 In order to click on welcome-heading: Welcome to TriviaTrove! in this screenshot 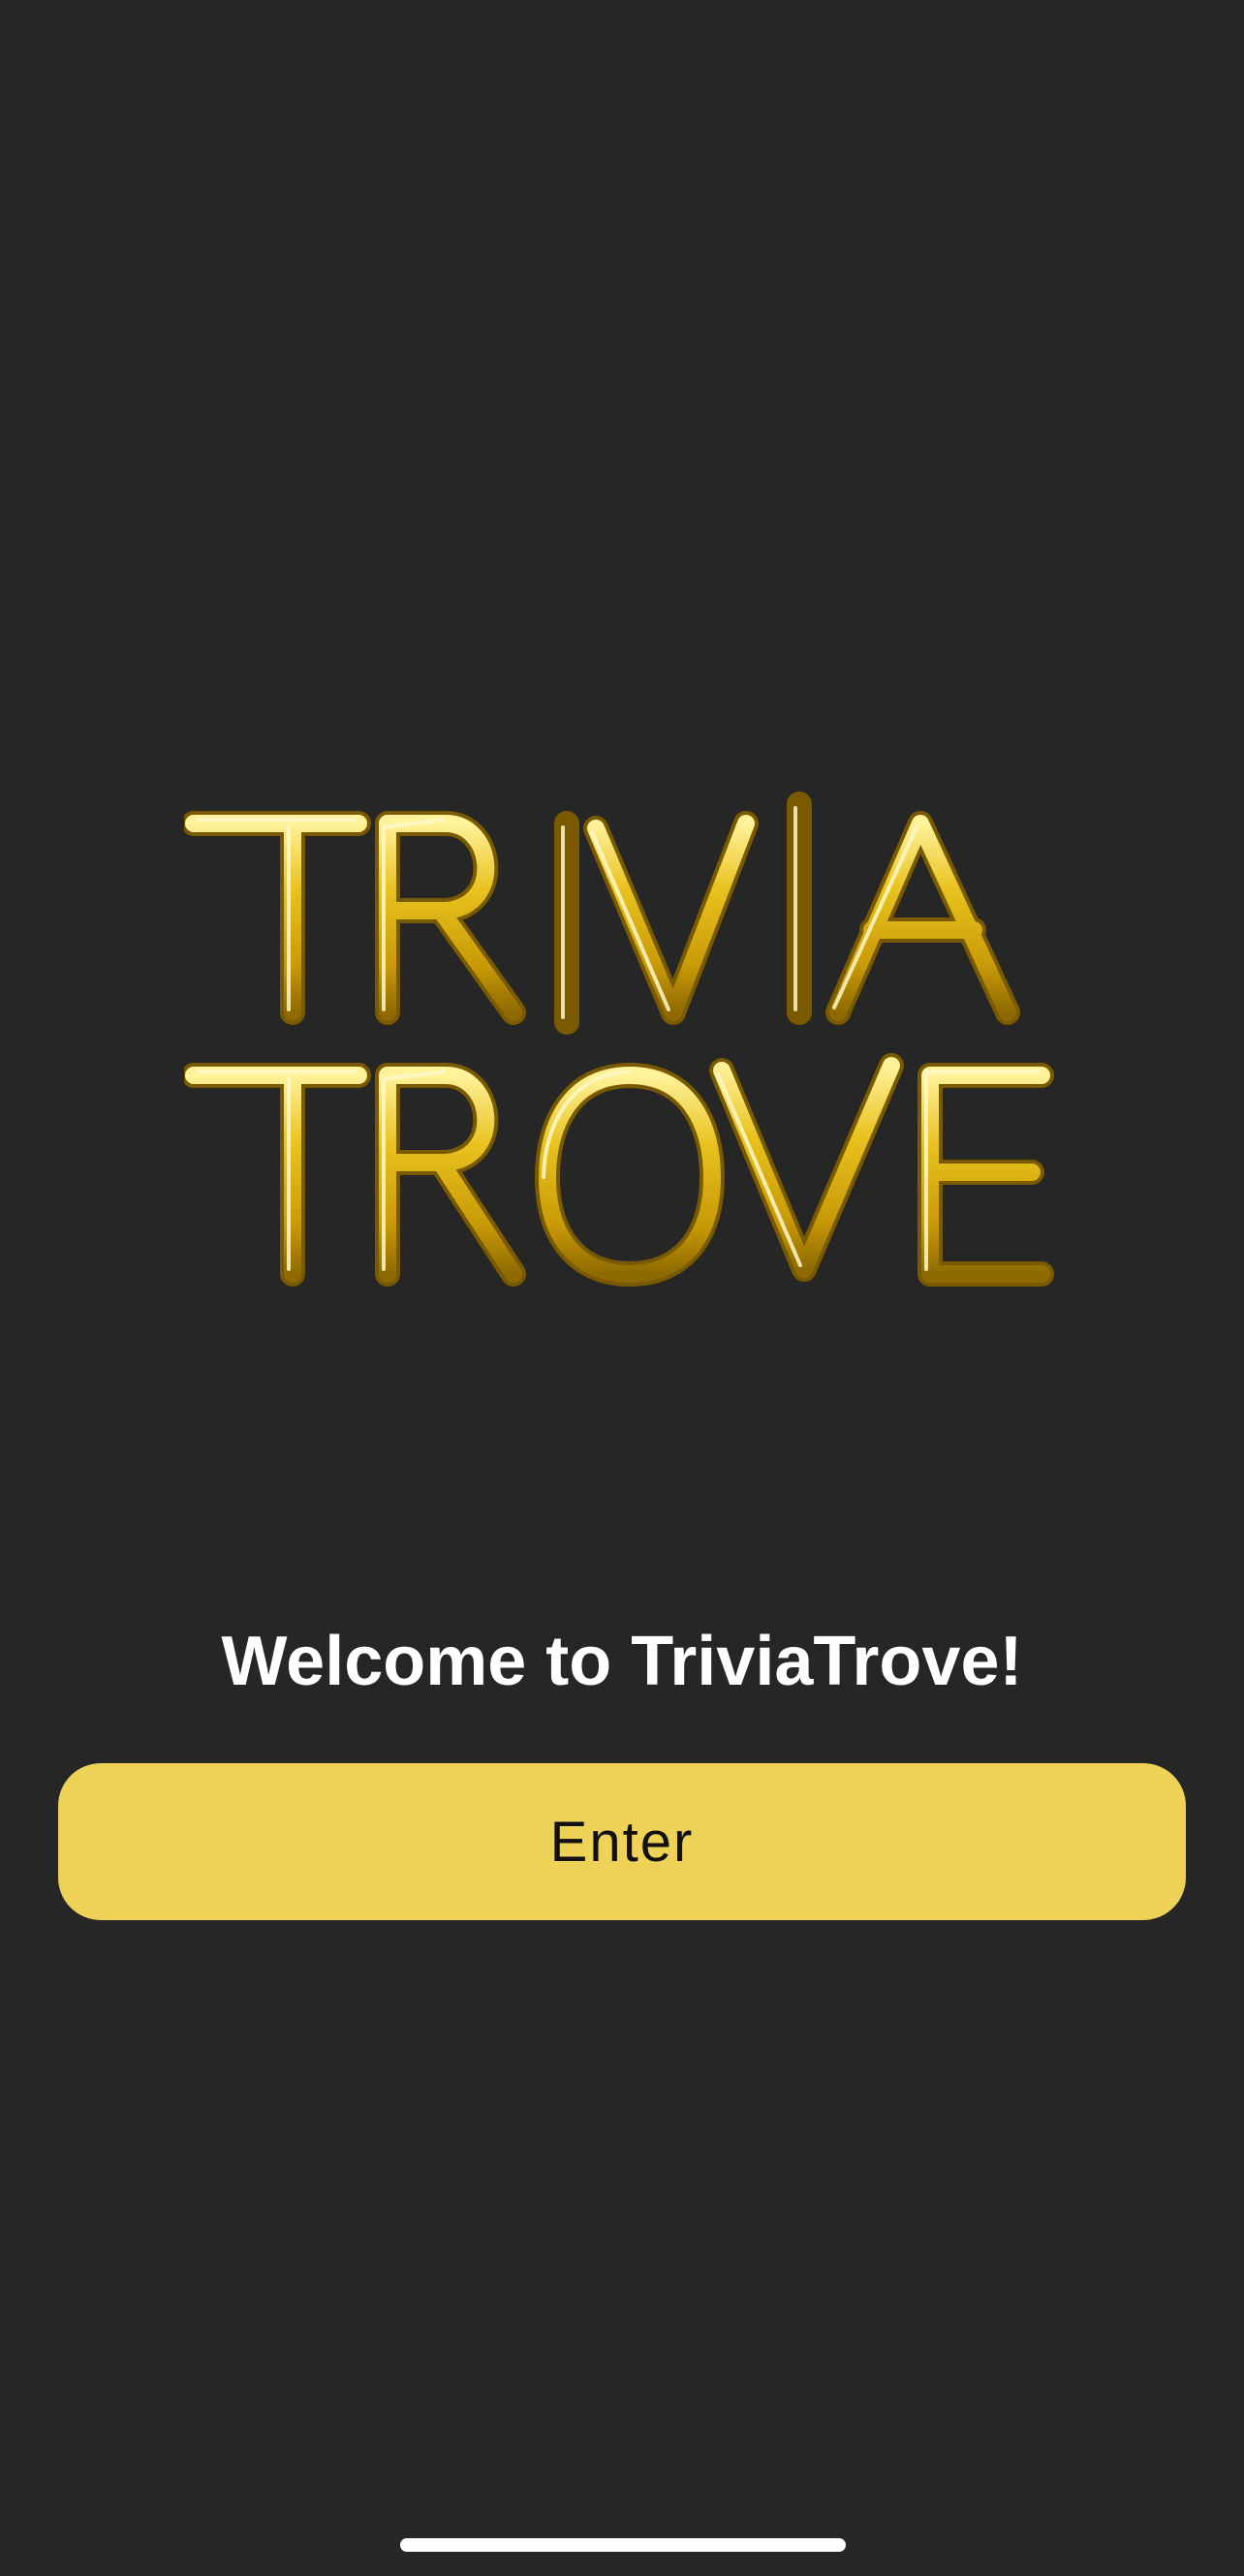, I will do `click(622, 1661)`.